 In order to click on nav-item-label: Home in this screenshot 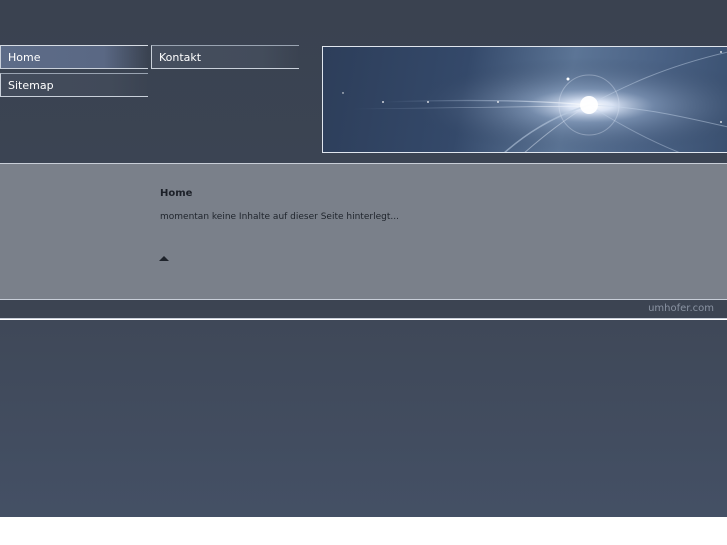, I will do `click(24, 57)`.